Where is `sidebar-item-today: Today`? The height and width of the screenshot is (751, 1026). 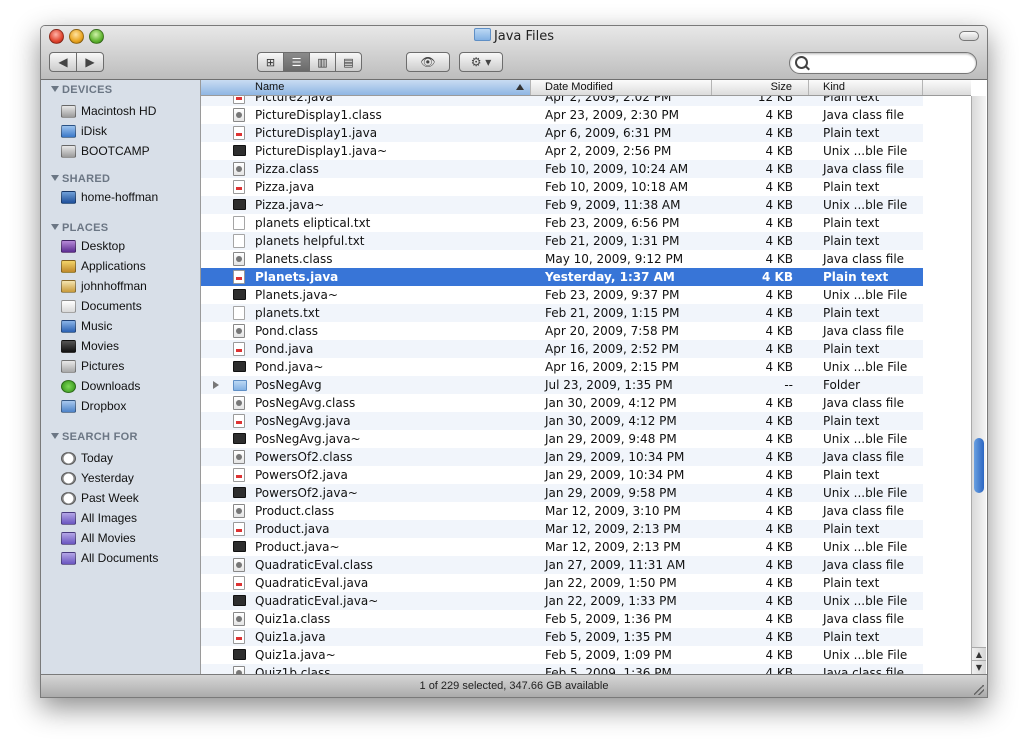 sidebar-item-today: Today is located at coordinates (87, 458).